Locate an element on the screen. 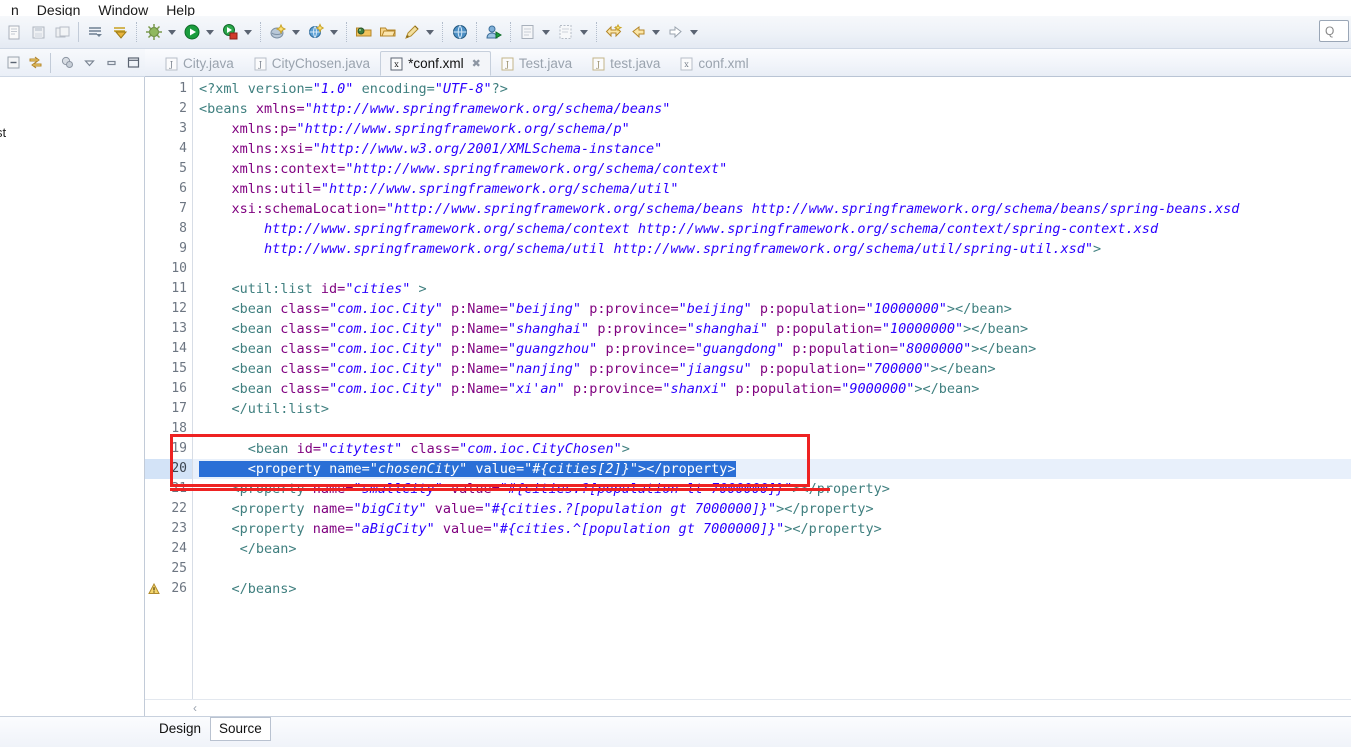  scroll-left-arrow: ‹ is located at coordinates (195, 708).